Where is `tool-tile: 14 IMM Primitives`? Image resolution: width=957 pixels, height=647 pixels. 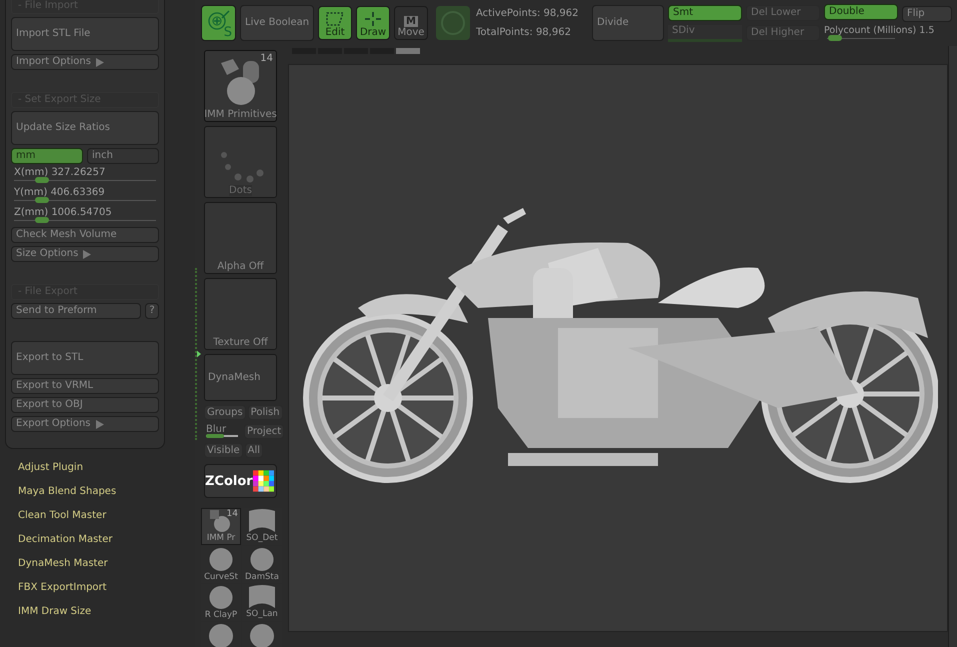
tool-tile: 14 IMM Primitives is located at coordinates (240, 86).